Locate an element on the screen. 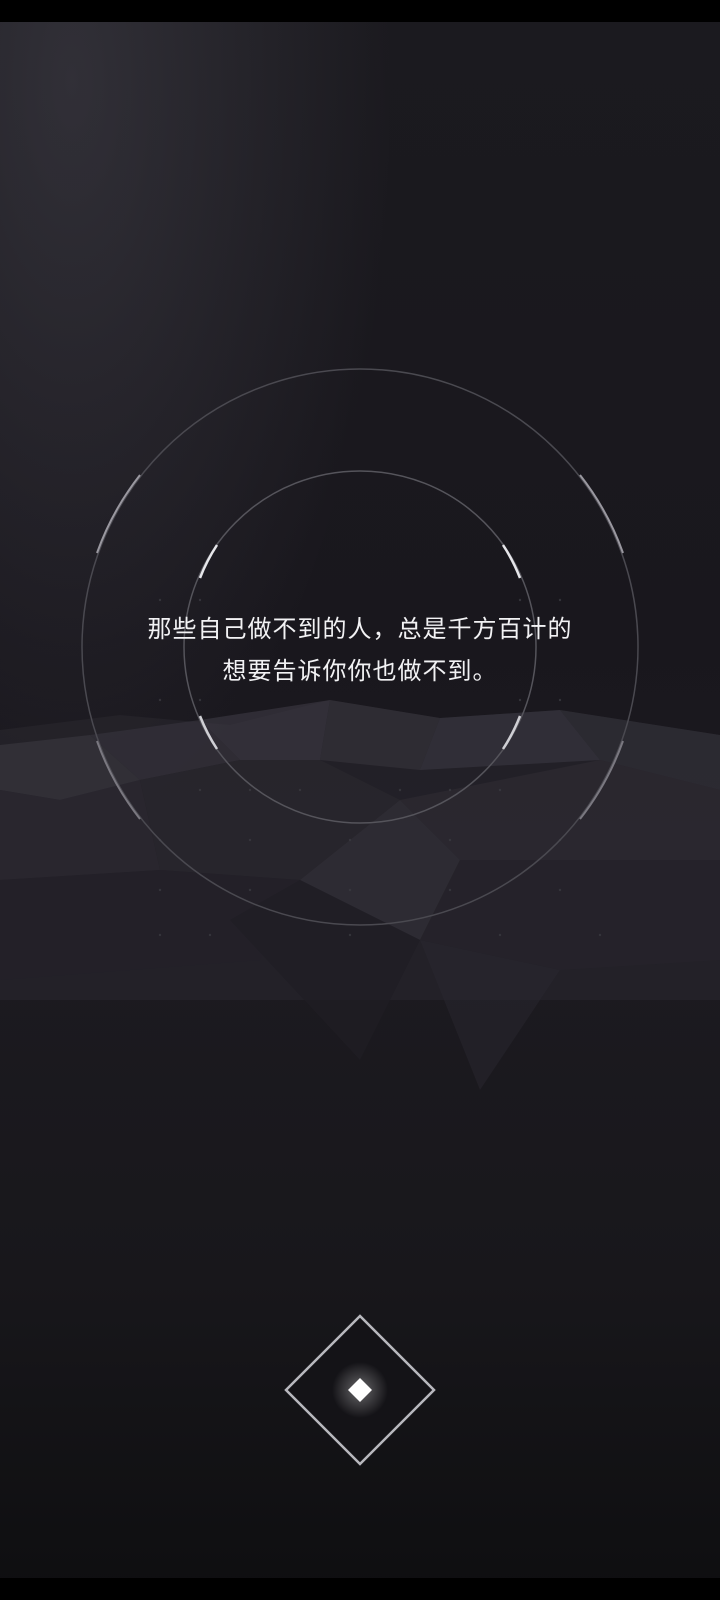 The height and width of the screenshot is (1600, 720). start-button is located at coordinates (360, 1390).